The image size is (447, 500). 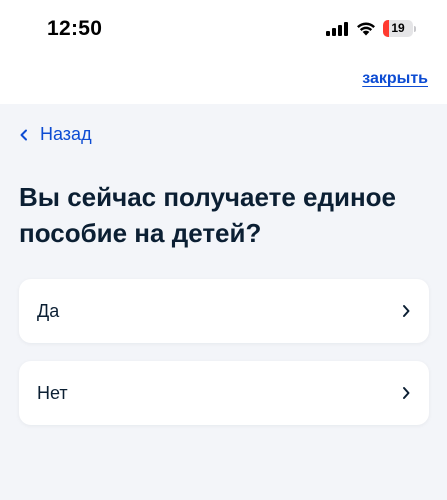 I want to click on status-time: 12:50, so click(x=75, y=28).